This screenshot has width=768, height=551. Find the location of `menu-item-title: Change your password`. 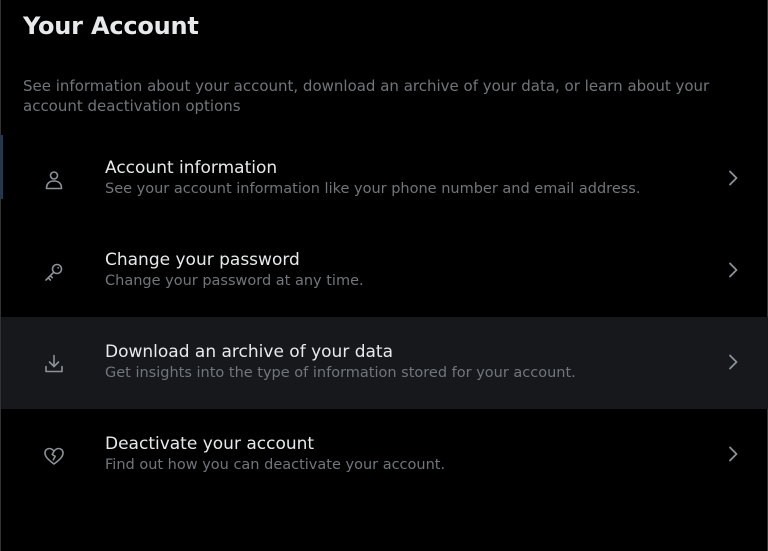

menu-item-title: Change your password is located at coordinates (202, 260).